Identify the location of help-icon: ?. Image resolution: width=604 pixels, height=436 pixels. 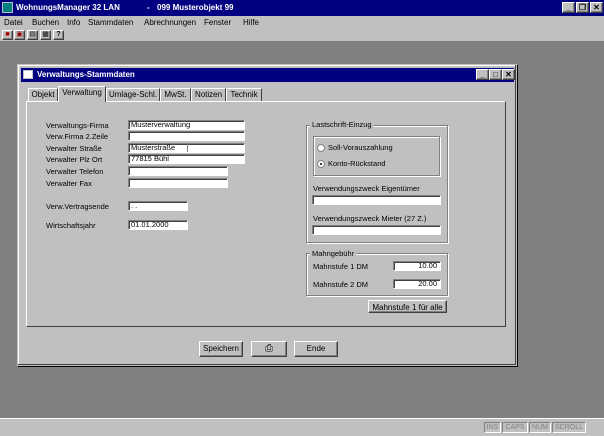
(58, 35).